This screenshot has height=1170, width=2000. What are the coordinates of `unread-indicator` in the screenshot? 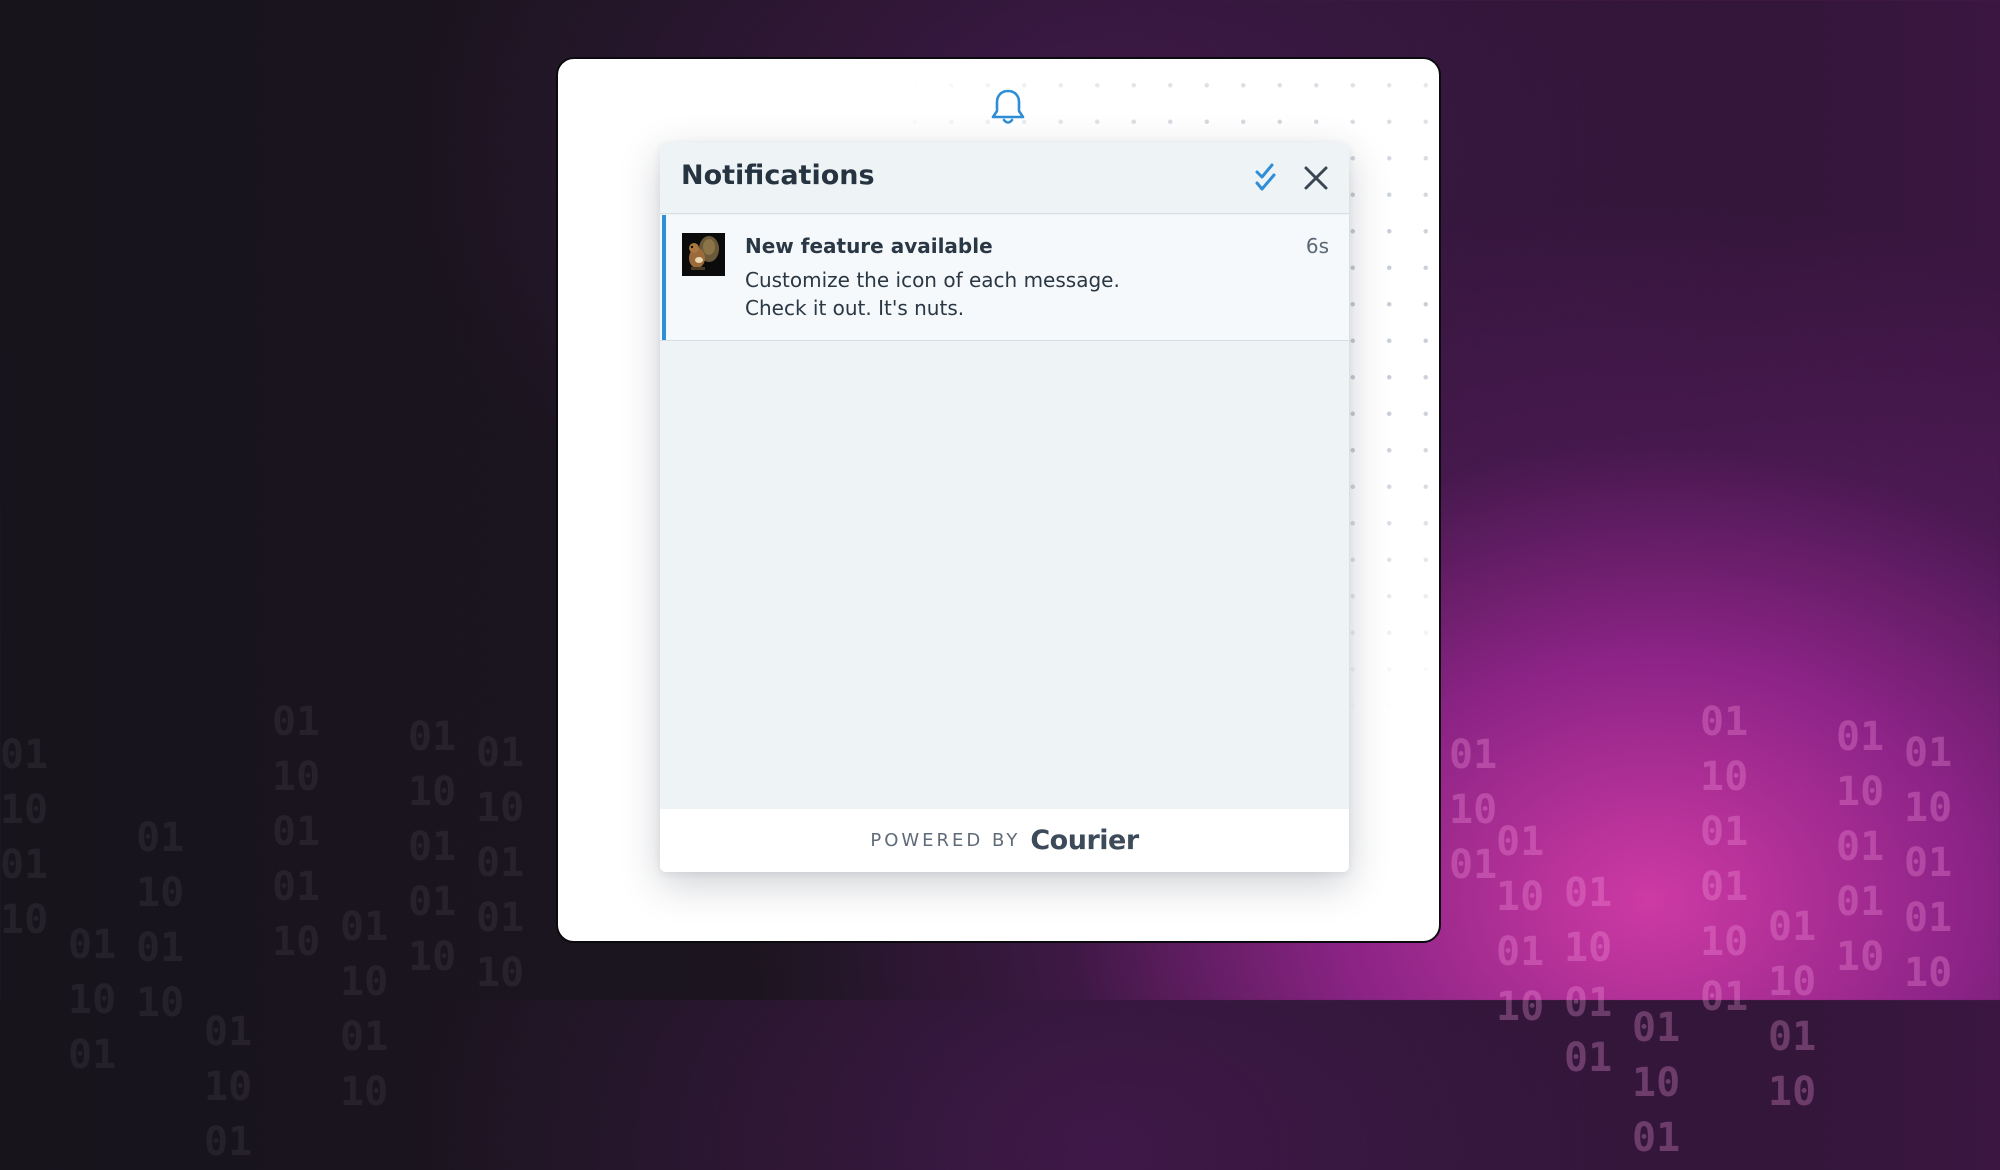 It's located at (664, 277).